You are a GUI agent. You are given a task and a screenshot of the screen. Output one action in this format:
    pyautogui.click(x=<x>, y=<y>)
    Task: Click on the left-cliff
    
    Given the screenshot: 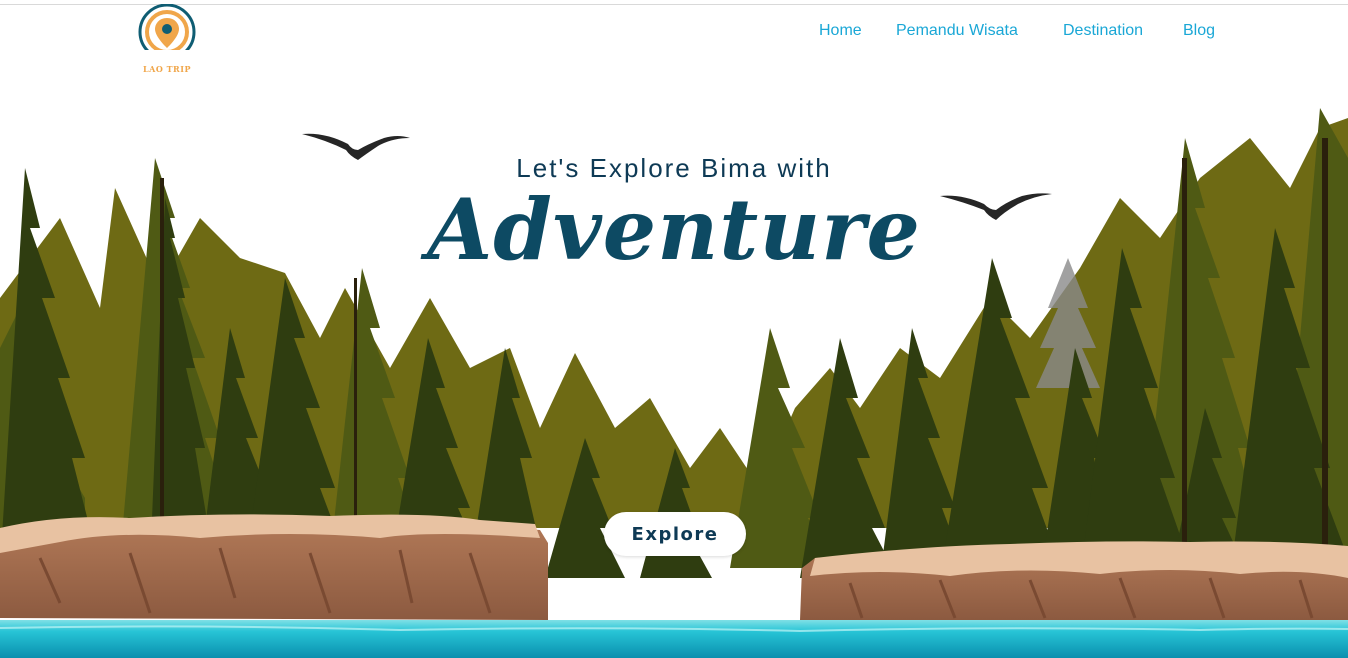 What is the action you would take?
    pyautogui.click(x=274, y=567)
    